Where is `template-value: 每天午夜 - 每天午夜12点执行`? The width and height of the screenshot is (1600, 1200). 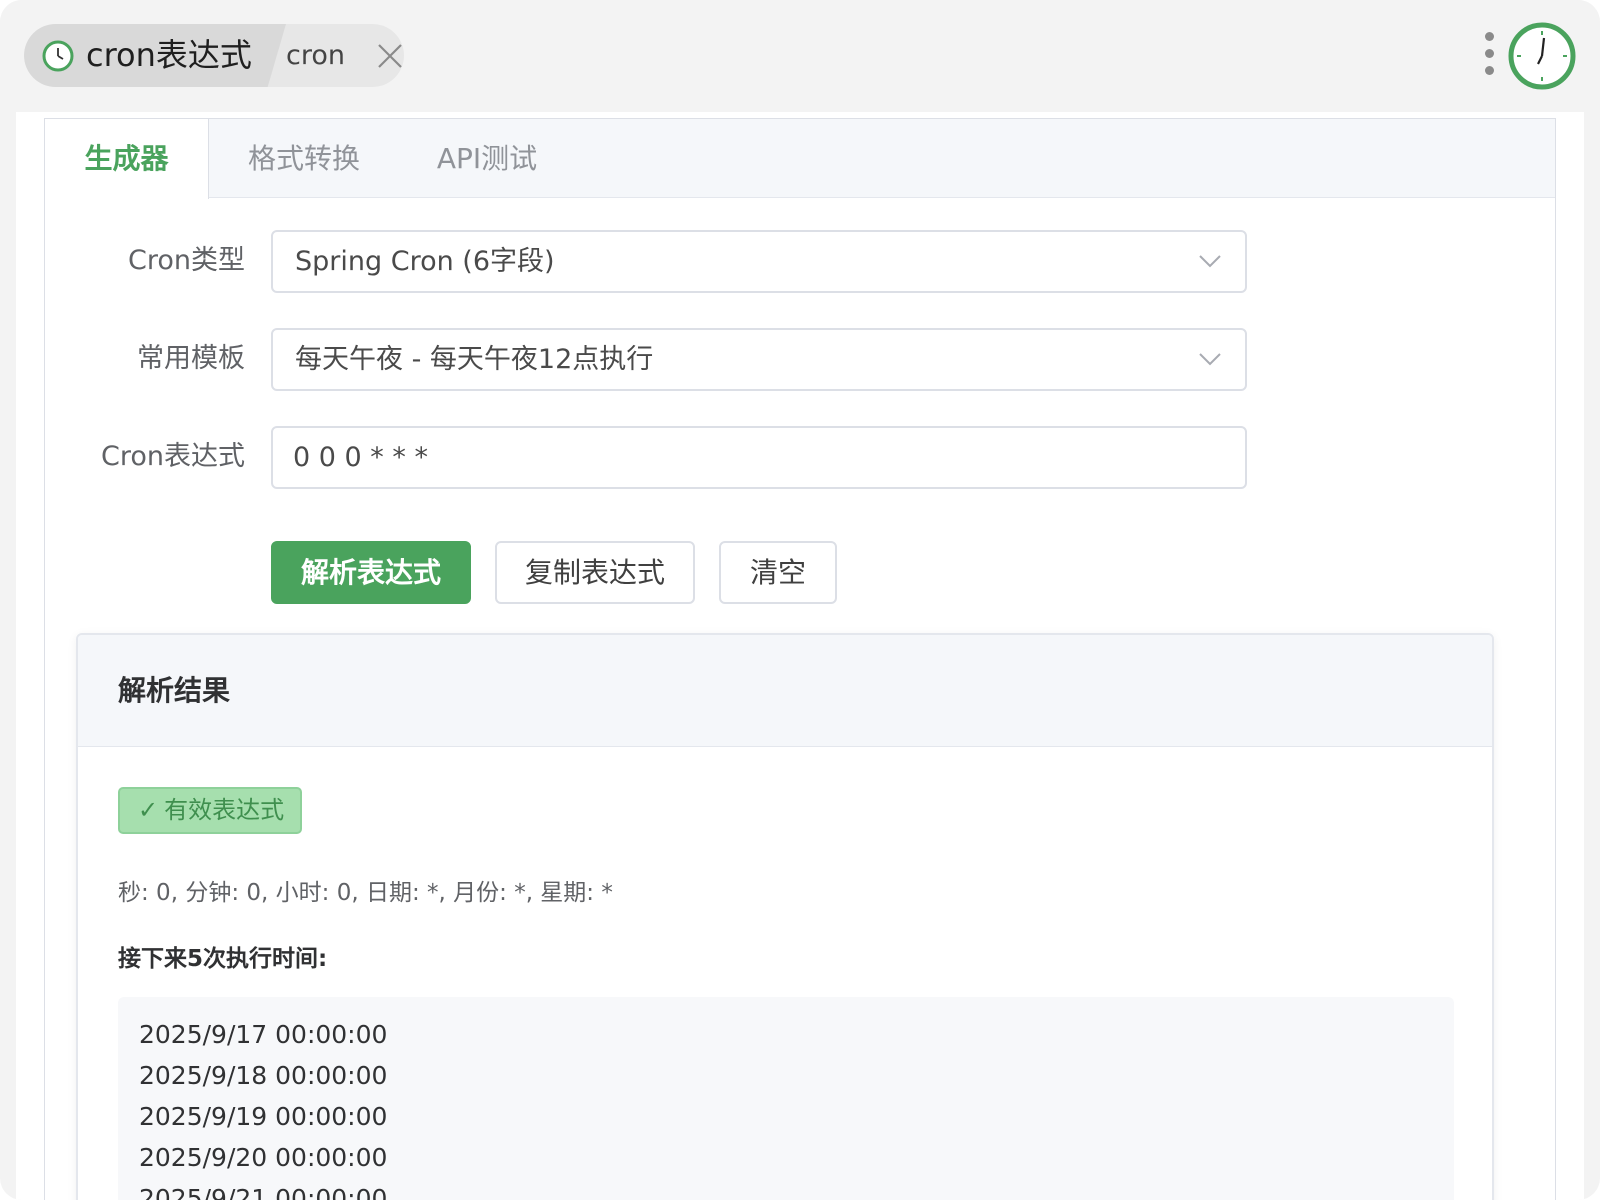 template-value: 每天午夜 - 每天午夜12点执行 is located at coordinates (474, 359).